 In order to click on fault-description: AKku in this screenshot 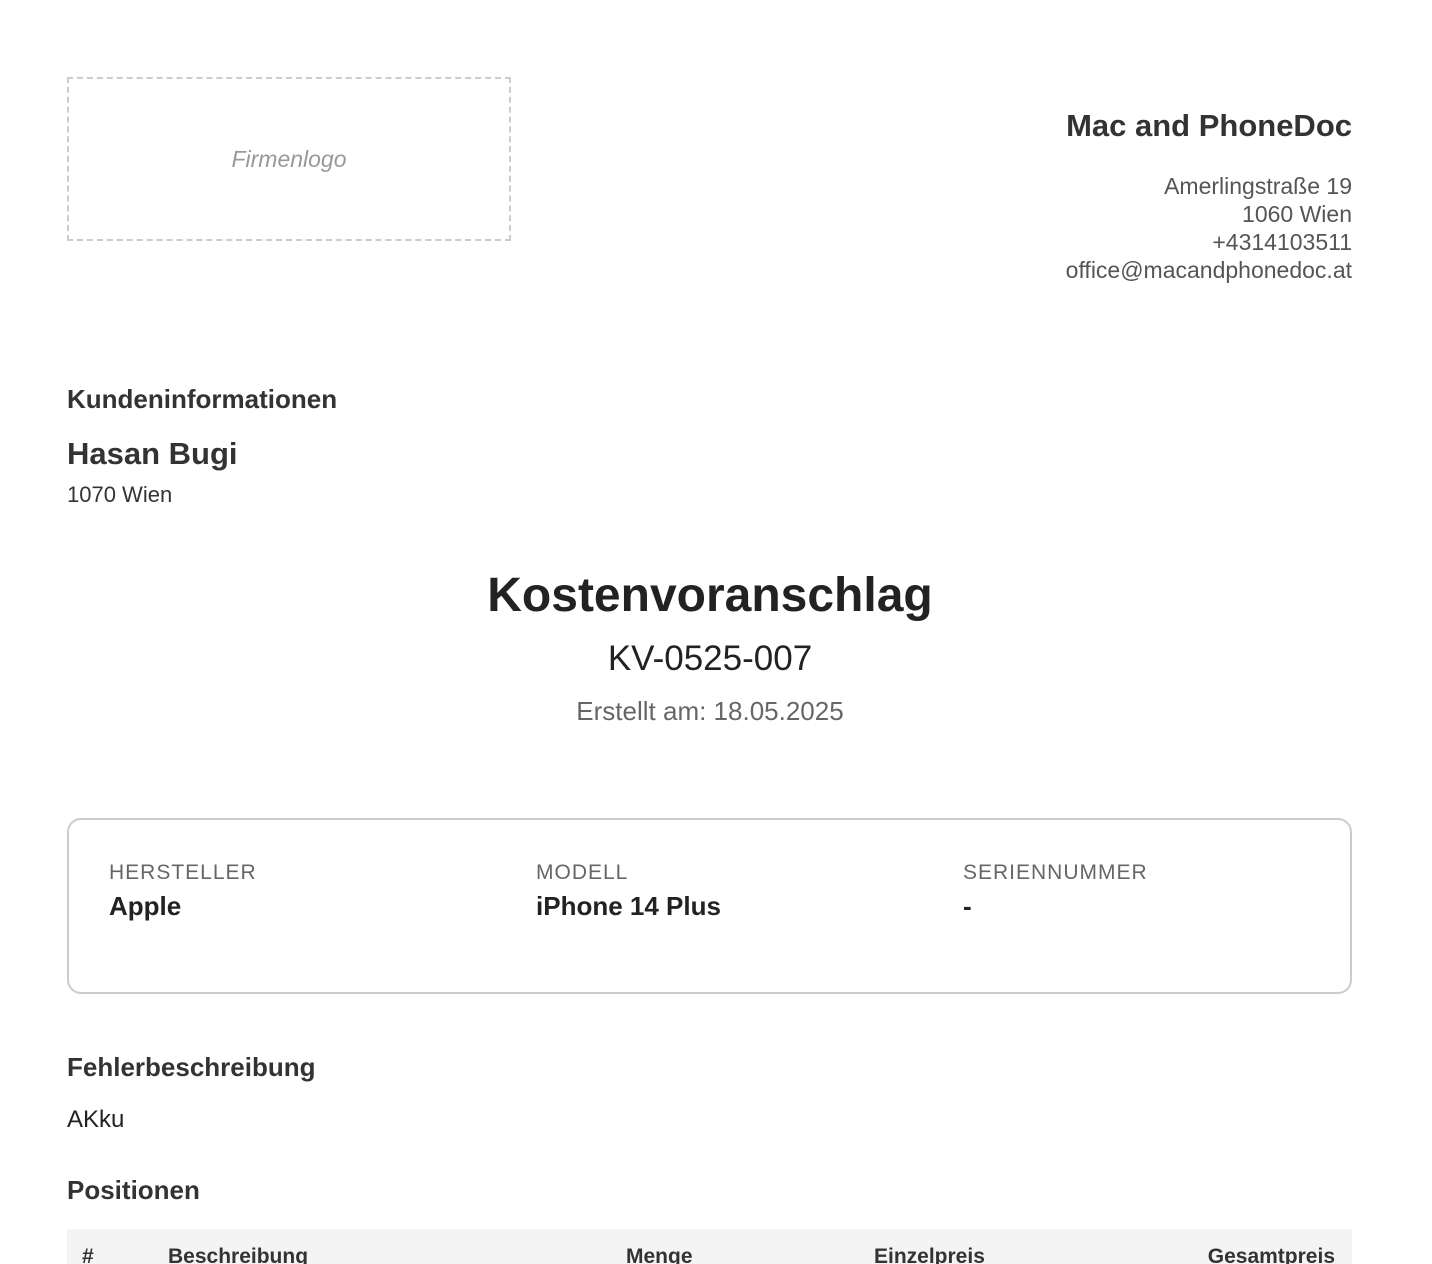, I will do `click(96, 1119)`.